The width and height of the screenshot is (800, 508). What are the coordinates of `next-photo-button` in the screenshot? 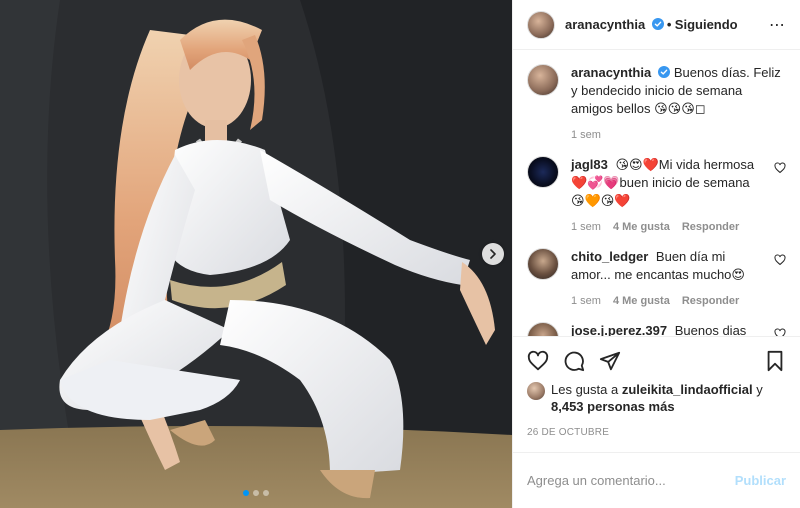 It's located at (493, 254).